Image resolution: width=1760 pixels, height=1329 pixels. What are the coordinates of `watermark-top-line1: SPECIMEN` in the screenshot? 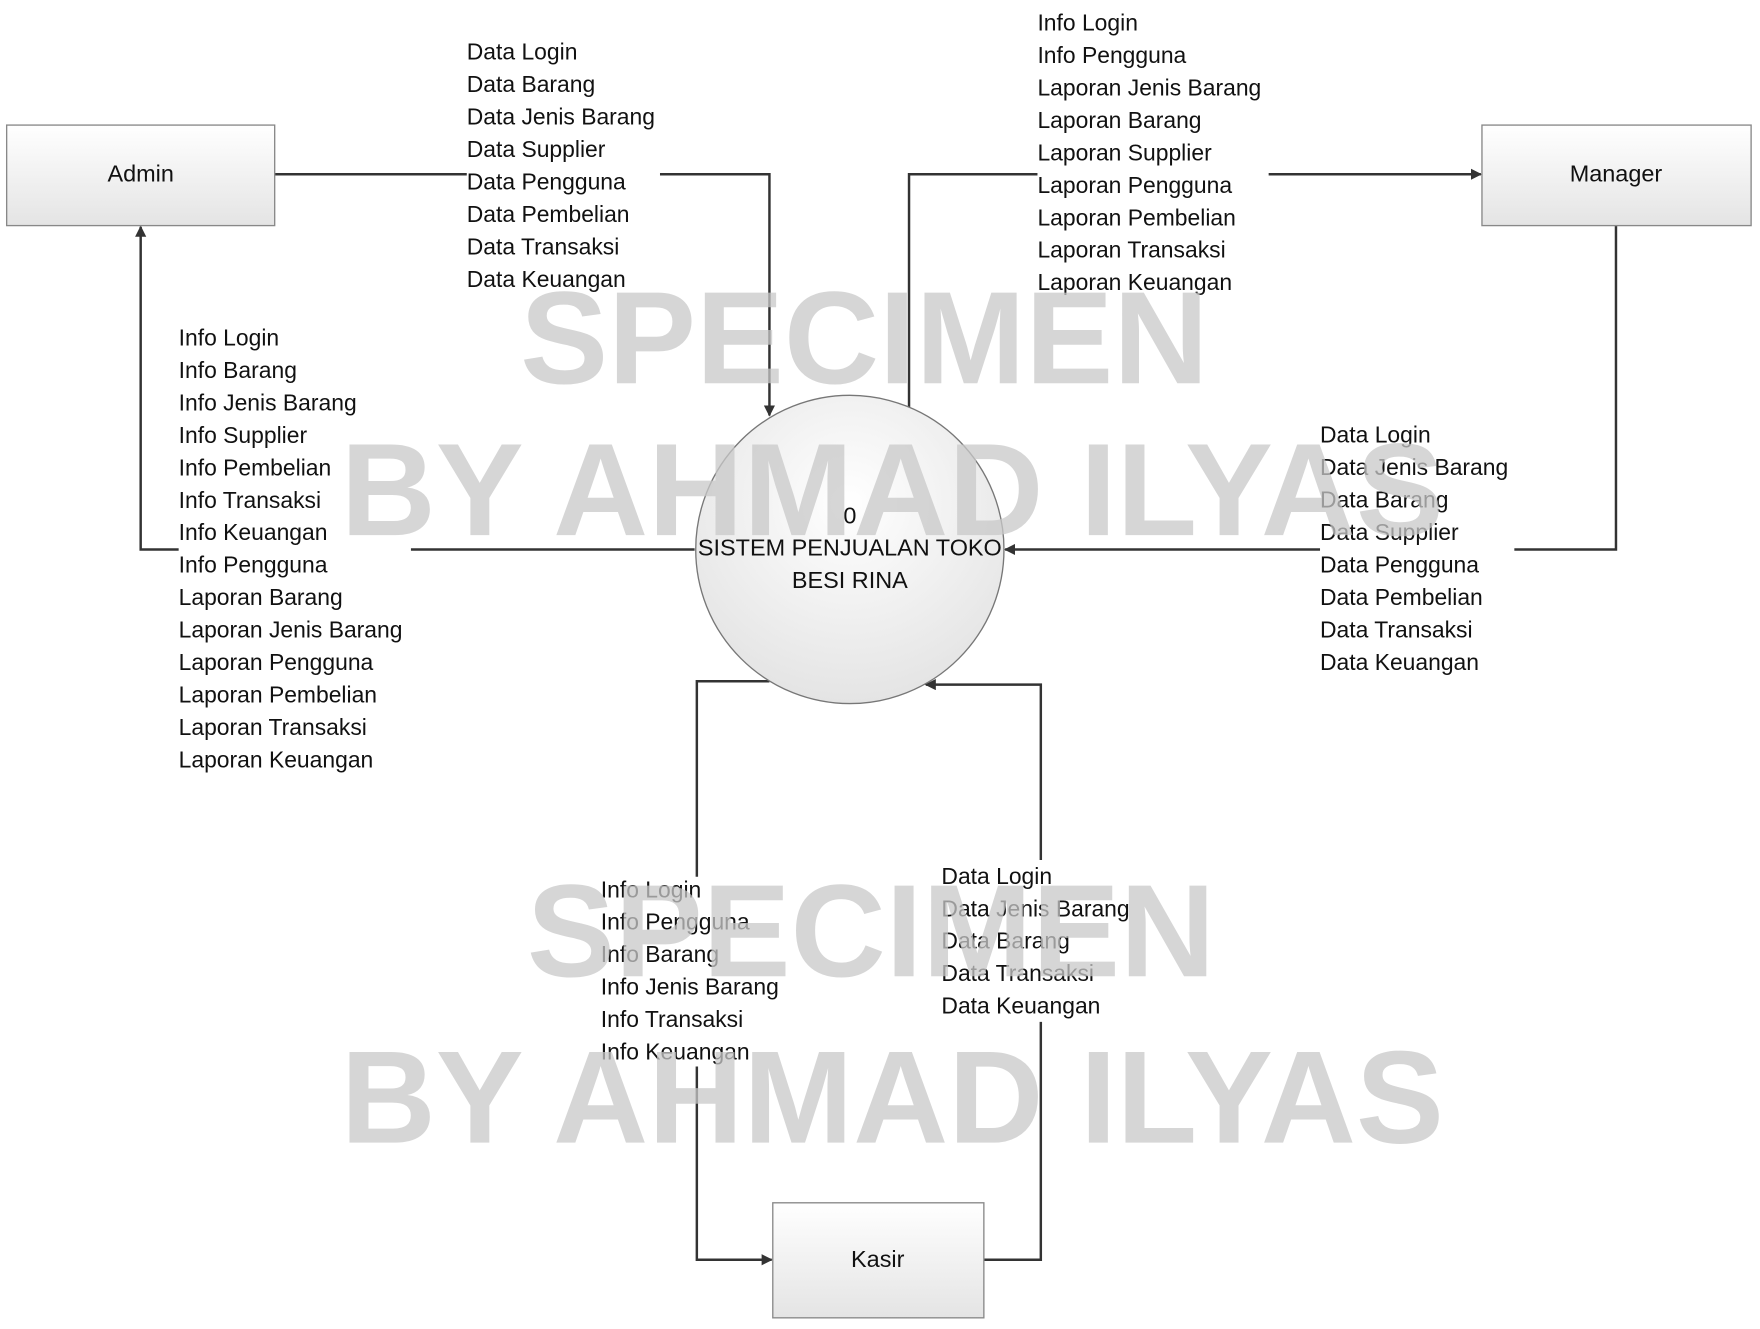 It's located at (864, 337).